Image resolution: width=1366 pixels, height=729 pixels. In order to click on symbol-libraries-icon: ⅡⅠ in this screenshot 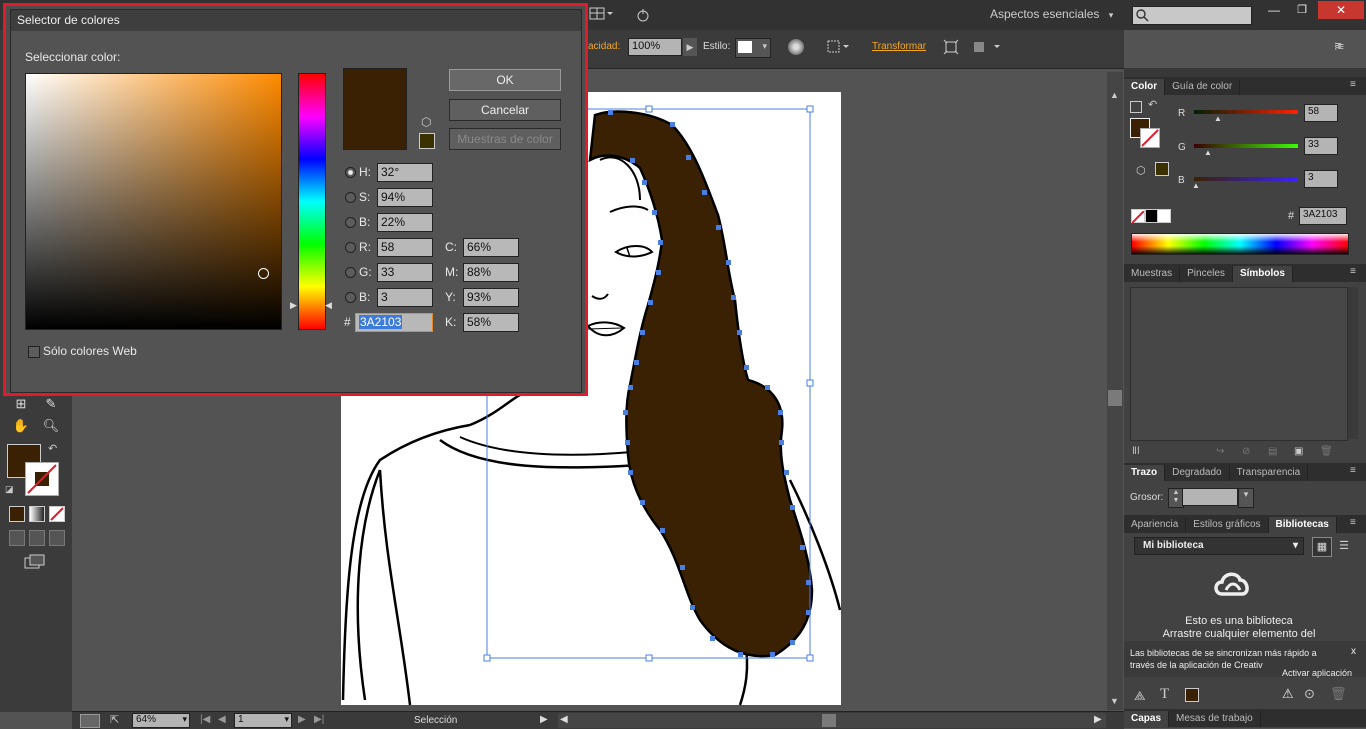, I will do `click(1136, 451)`.